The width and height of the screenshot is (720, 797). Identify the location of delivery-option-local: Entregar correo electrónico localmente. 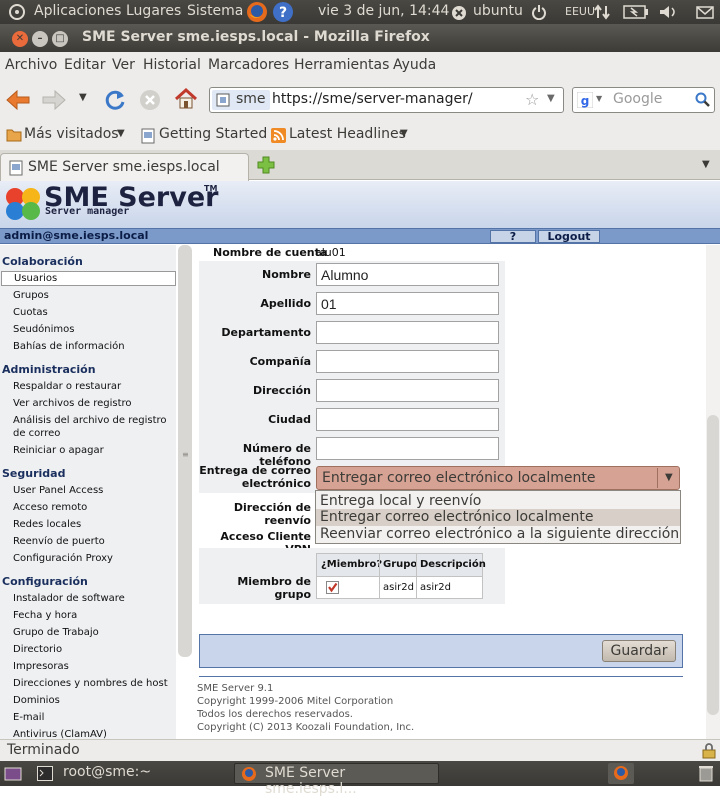
(456, 517).